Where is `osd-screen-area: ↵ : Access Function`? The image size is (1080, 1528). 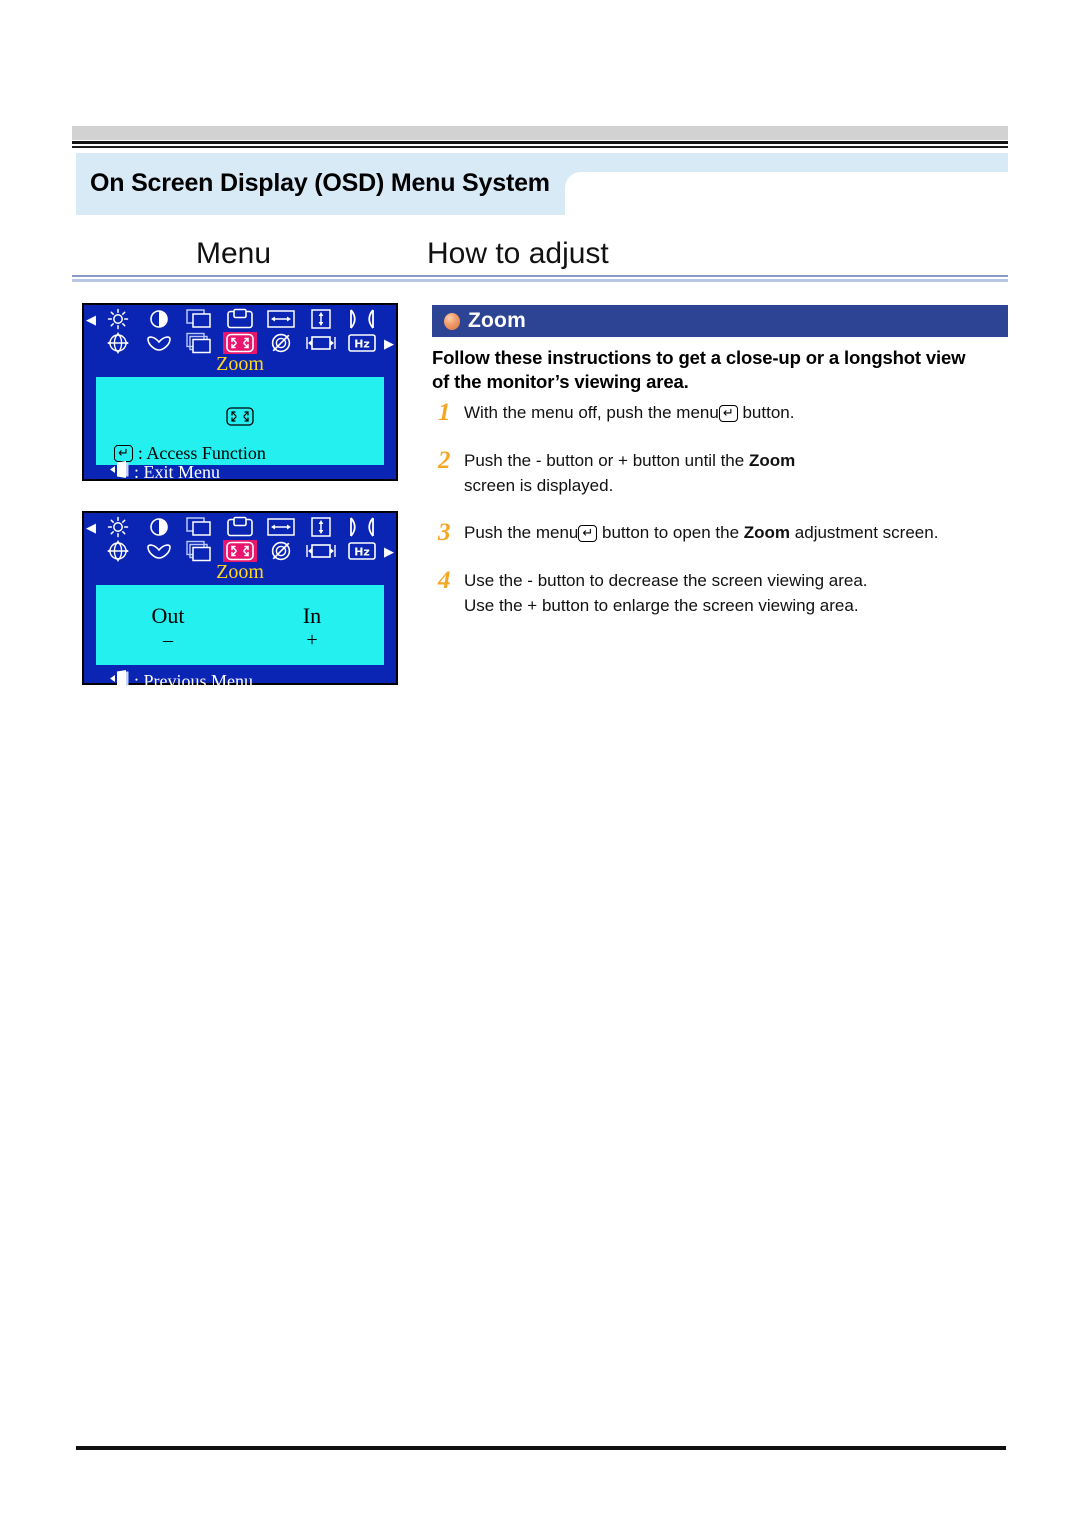
osd-screen-area: ↵ : Access Function is located at coordinates (240, 421).